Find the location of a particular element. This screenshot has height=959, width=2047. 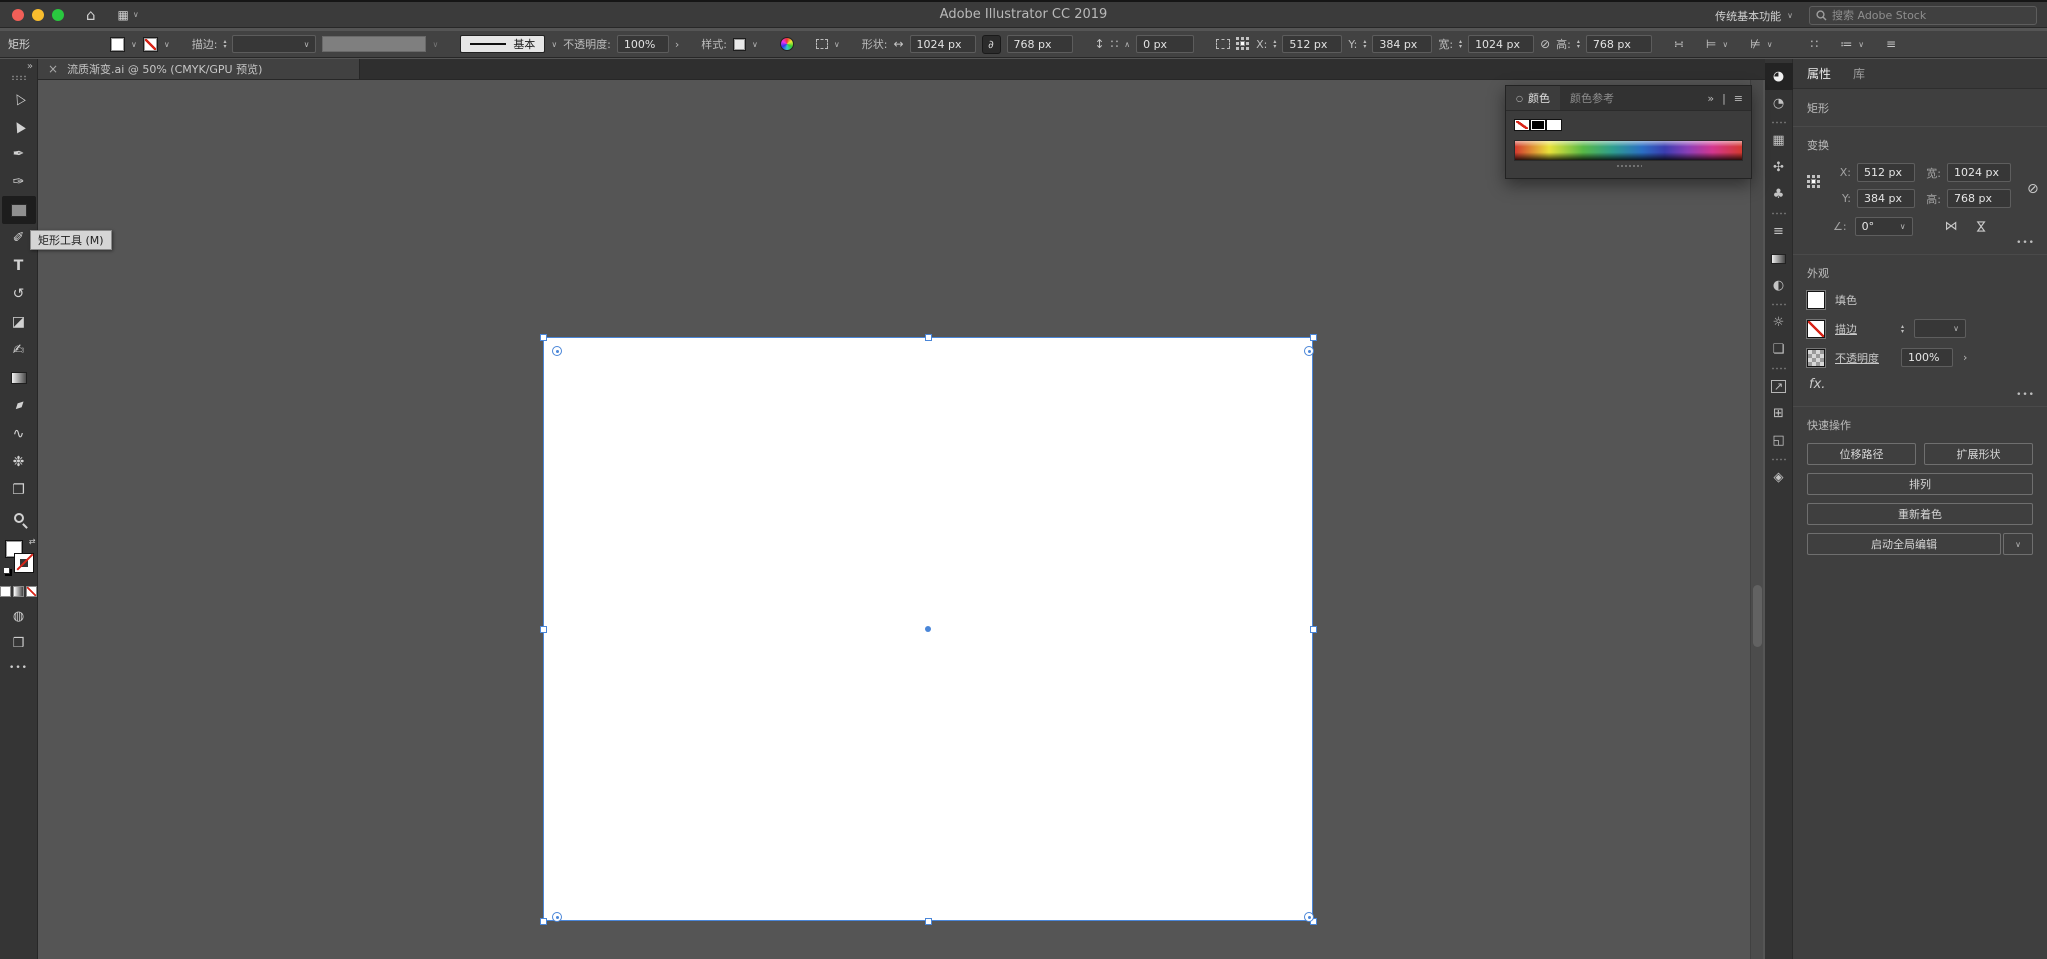

none-color-swatch is located at coordinates (1522, 125).